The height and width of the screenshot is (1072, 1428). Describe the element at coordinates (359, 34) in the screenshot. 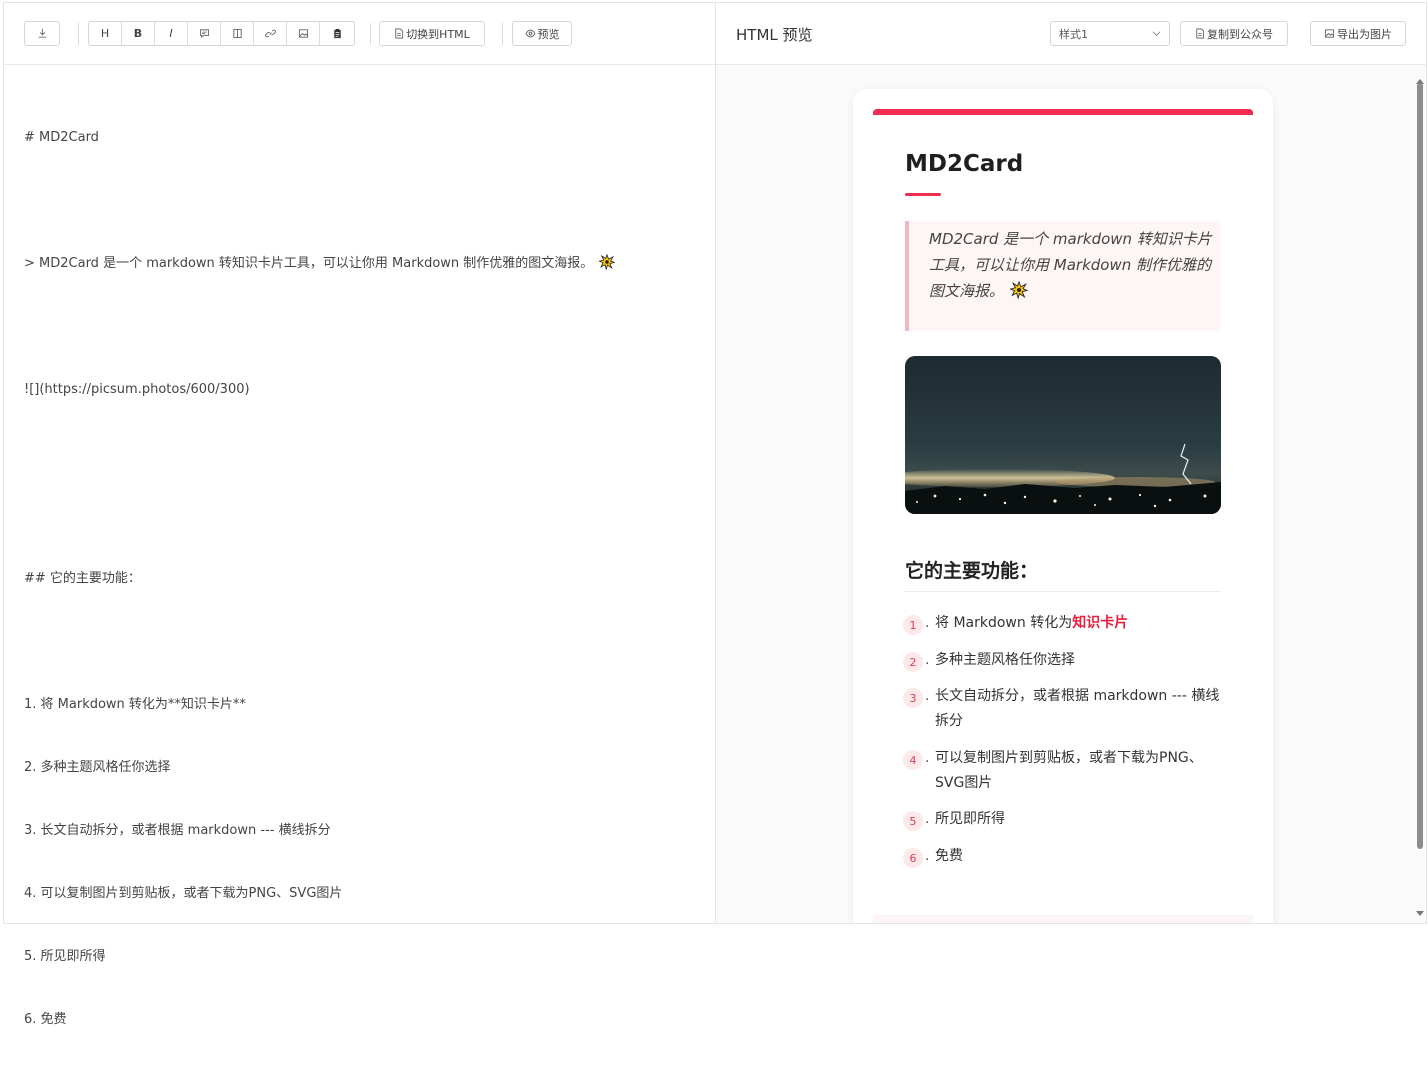

I see `editor-toolbar: H B I 切换到HTML 预览` at that location.